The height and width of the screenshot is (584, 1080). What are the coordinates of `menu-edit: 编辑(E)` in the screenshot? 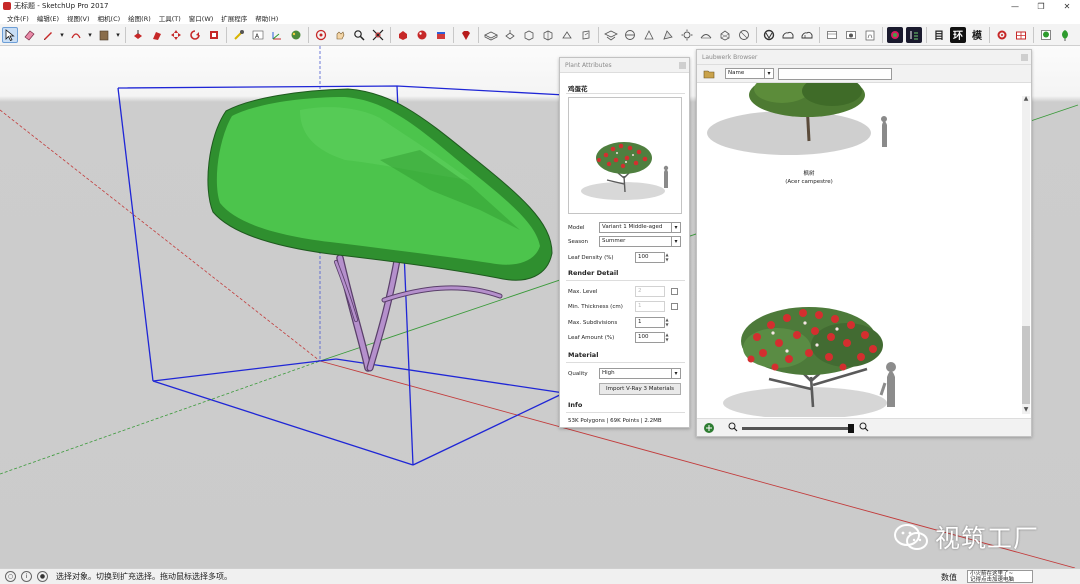 It's located at (48, 18).